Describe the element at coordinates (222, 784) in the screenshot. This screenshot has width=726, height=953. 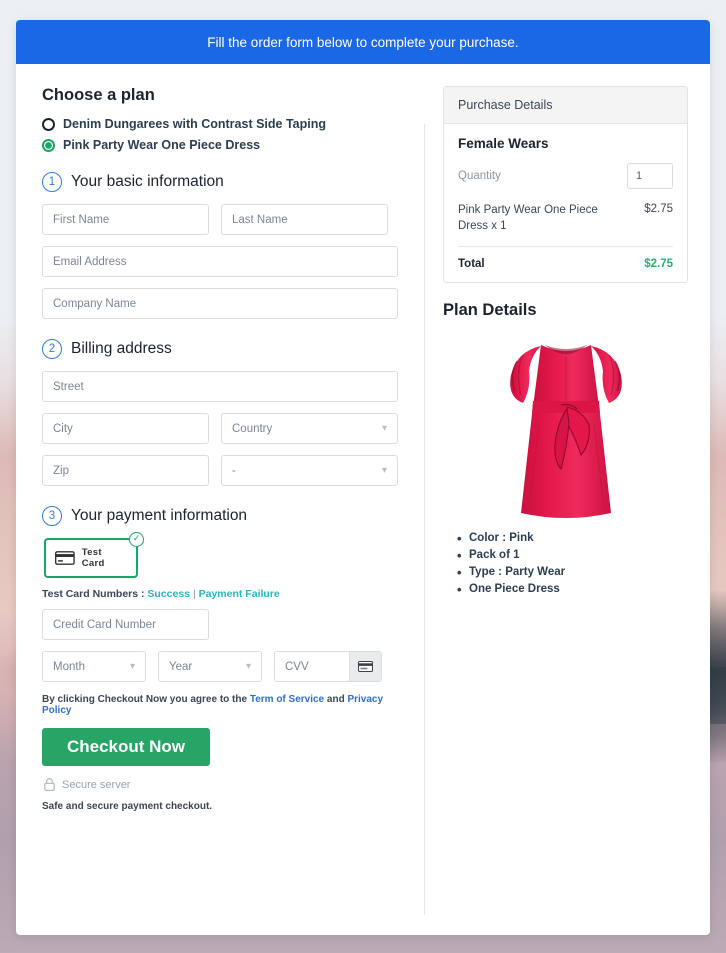
I see `secure-server-row: Secure server` at that location.